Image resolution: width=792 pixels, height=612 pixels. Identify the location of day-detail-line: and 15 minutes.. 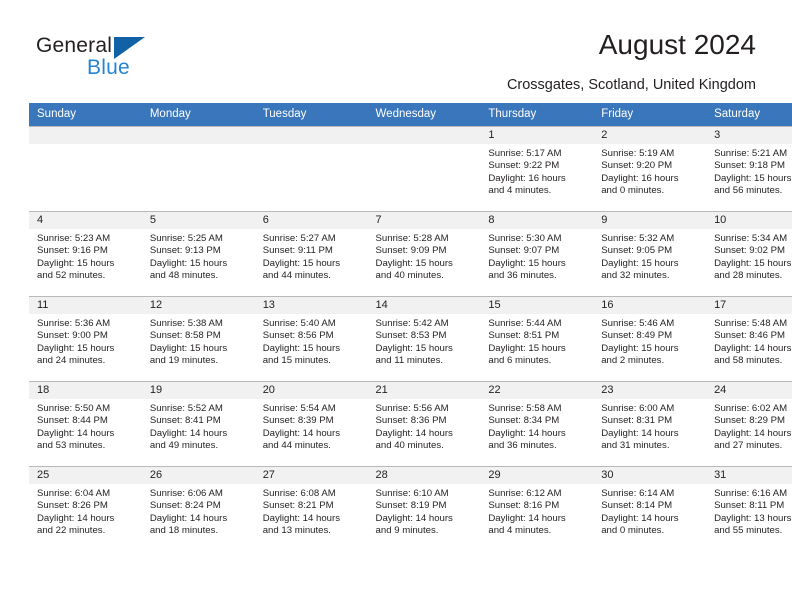
(296, 361).